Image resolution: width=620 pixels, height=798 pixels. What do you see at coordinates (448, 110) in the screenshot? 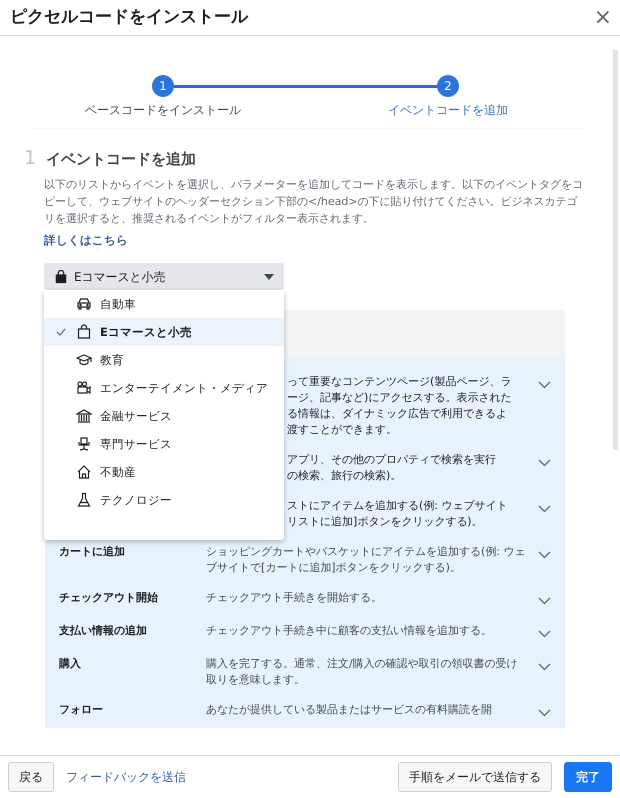
I see `step-label: イベントコードを追加` at bounding box center [448, 110].